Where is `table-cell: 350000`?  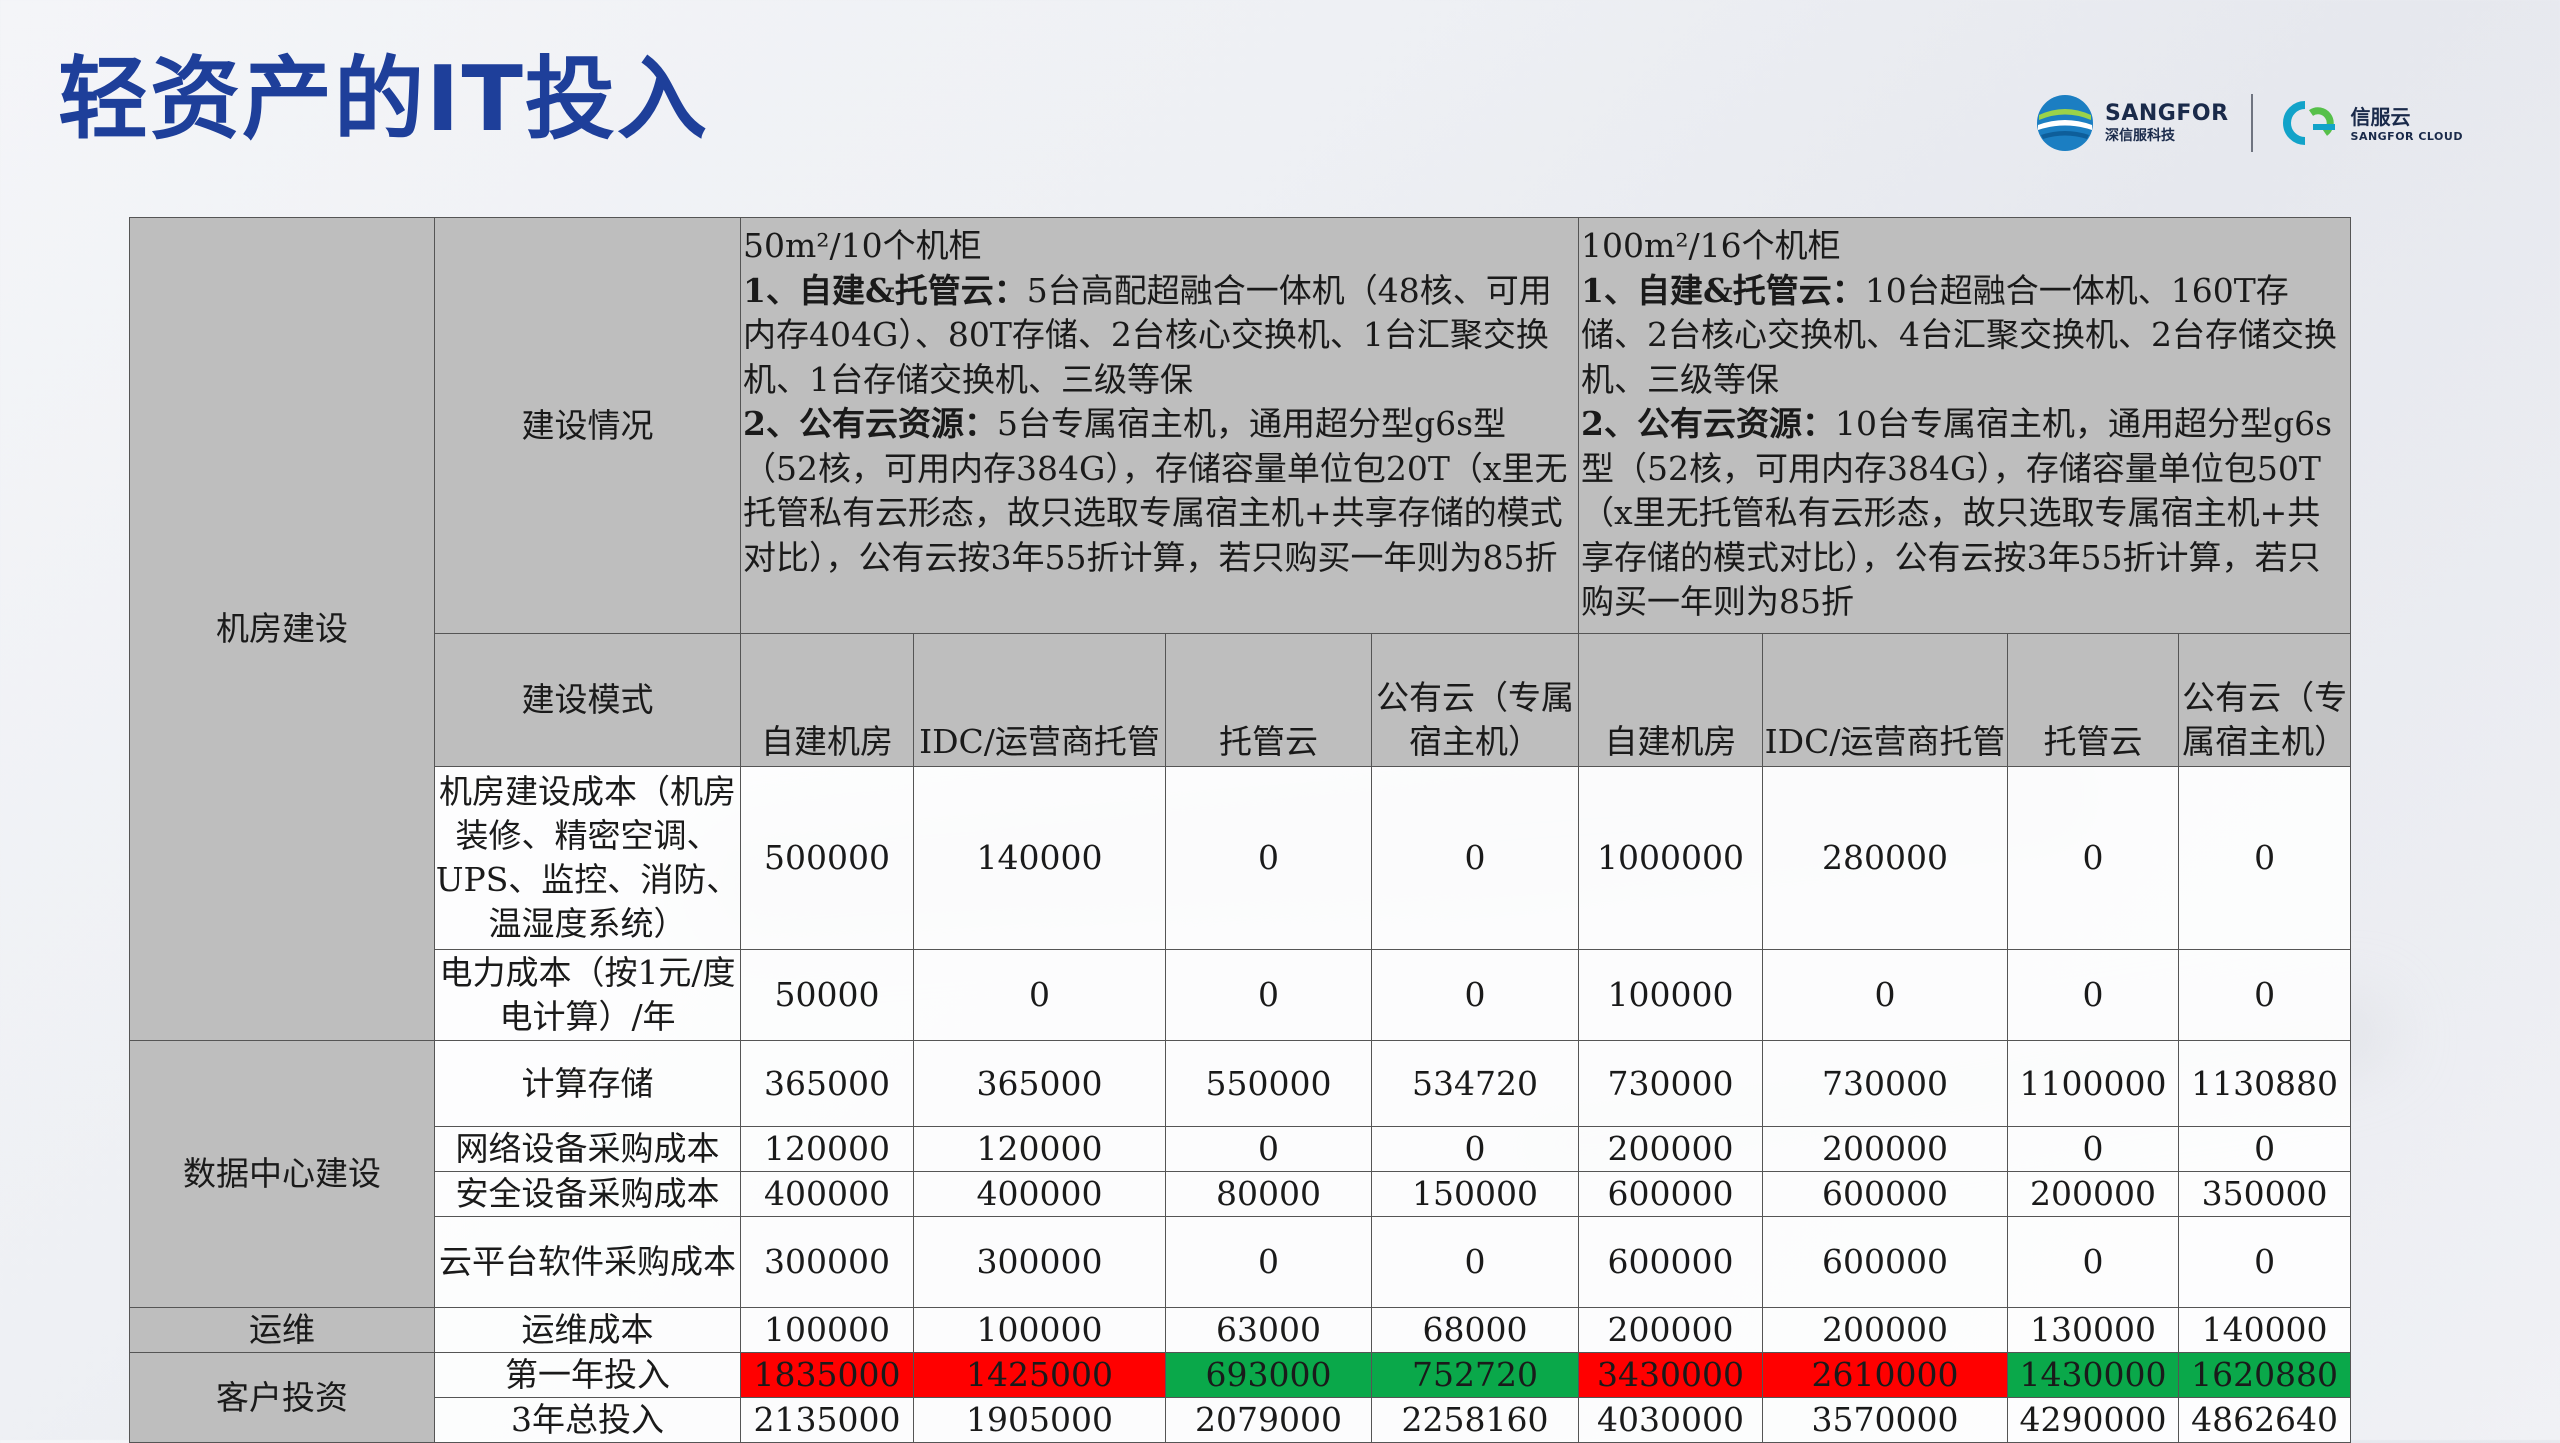
table-cell: 350000 is located at coordinates (2265, 1194).